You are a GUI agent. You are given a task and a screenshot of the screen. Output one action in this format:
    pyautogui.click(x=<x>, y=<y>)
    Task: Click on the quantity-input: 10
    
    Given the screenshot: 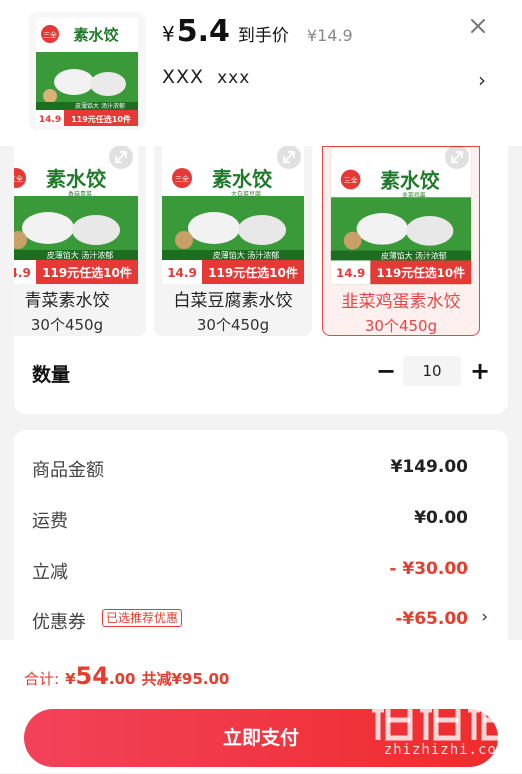 What is the action you would take?
    pyautogui.click(x=432, y=371)
    